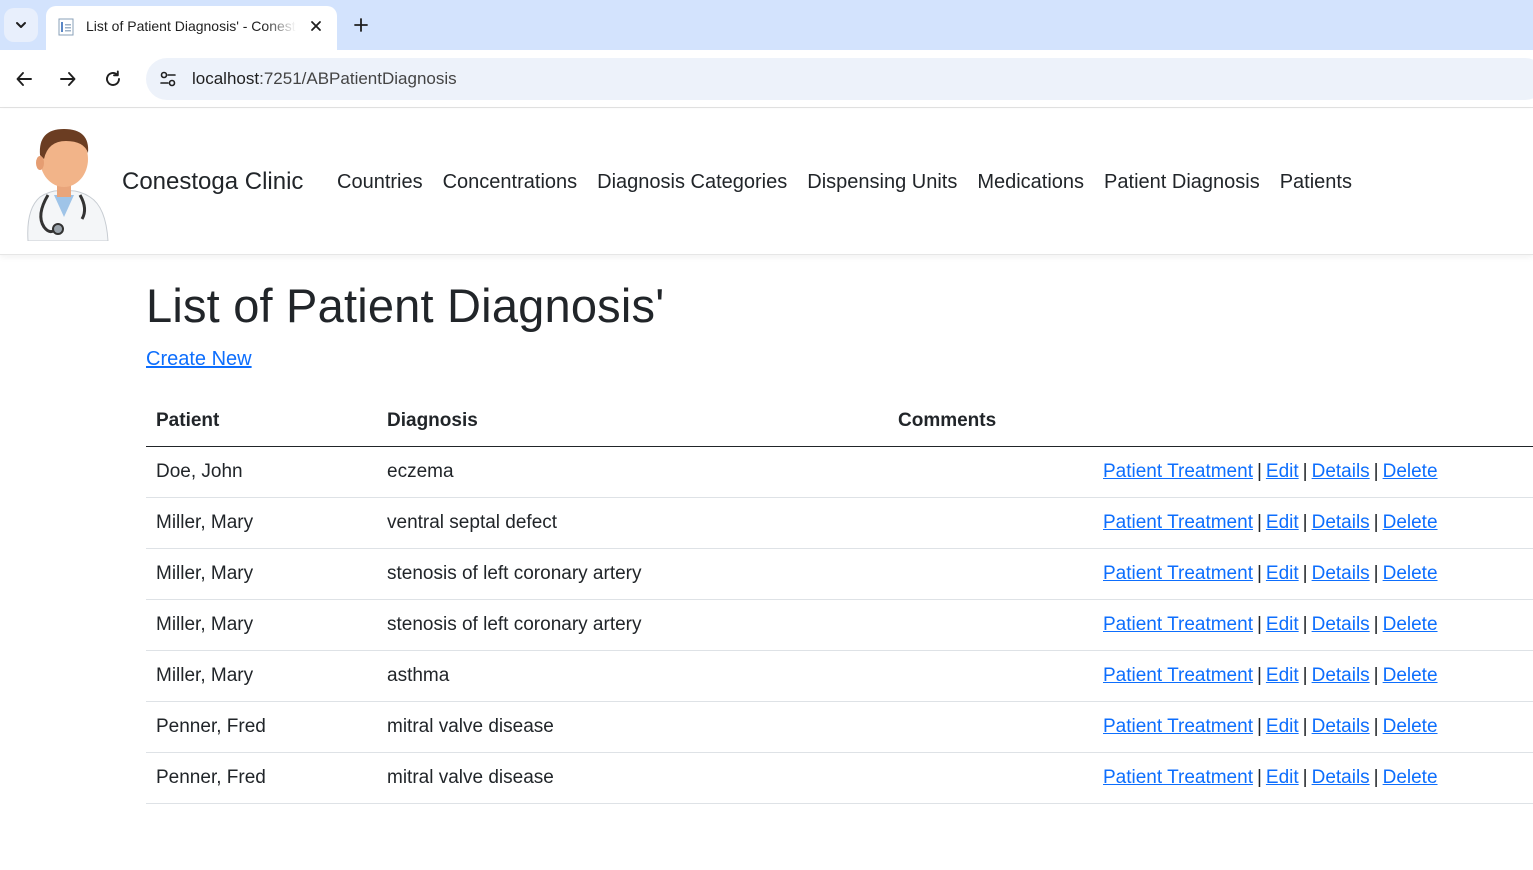 This screenshot has width=1533, height=870. I want to click on url-text: localhost:7251/ABPatientDiagnosis, so click(324, 79).